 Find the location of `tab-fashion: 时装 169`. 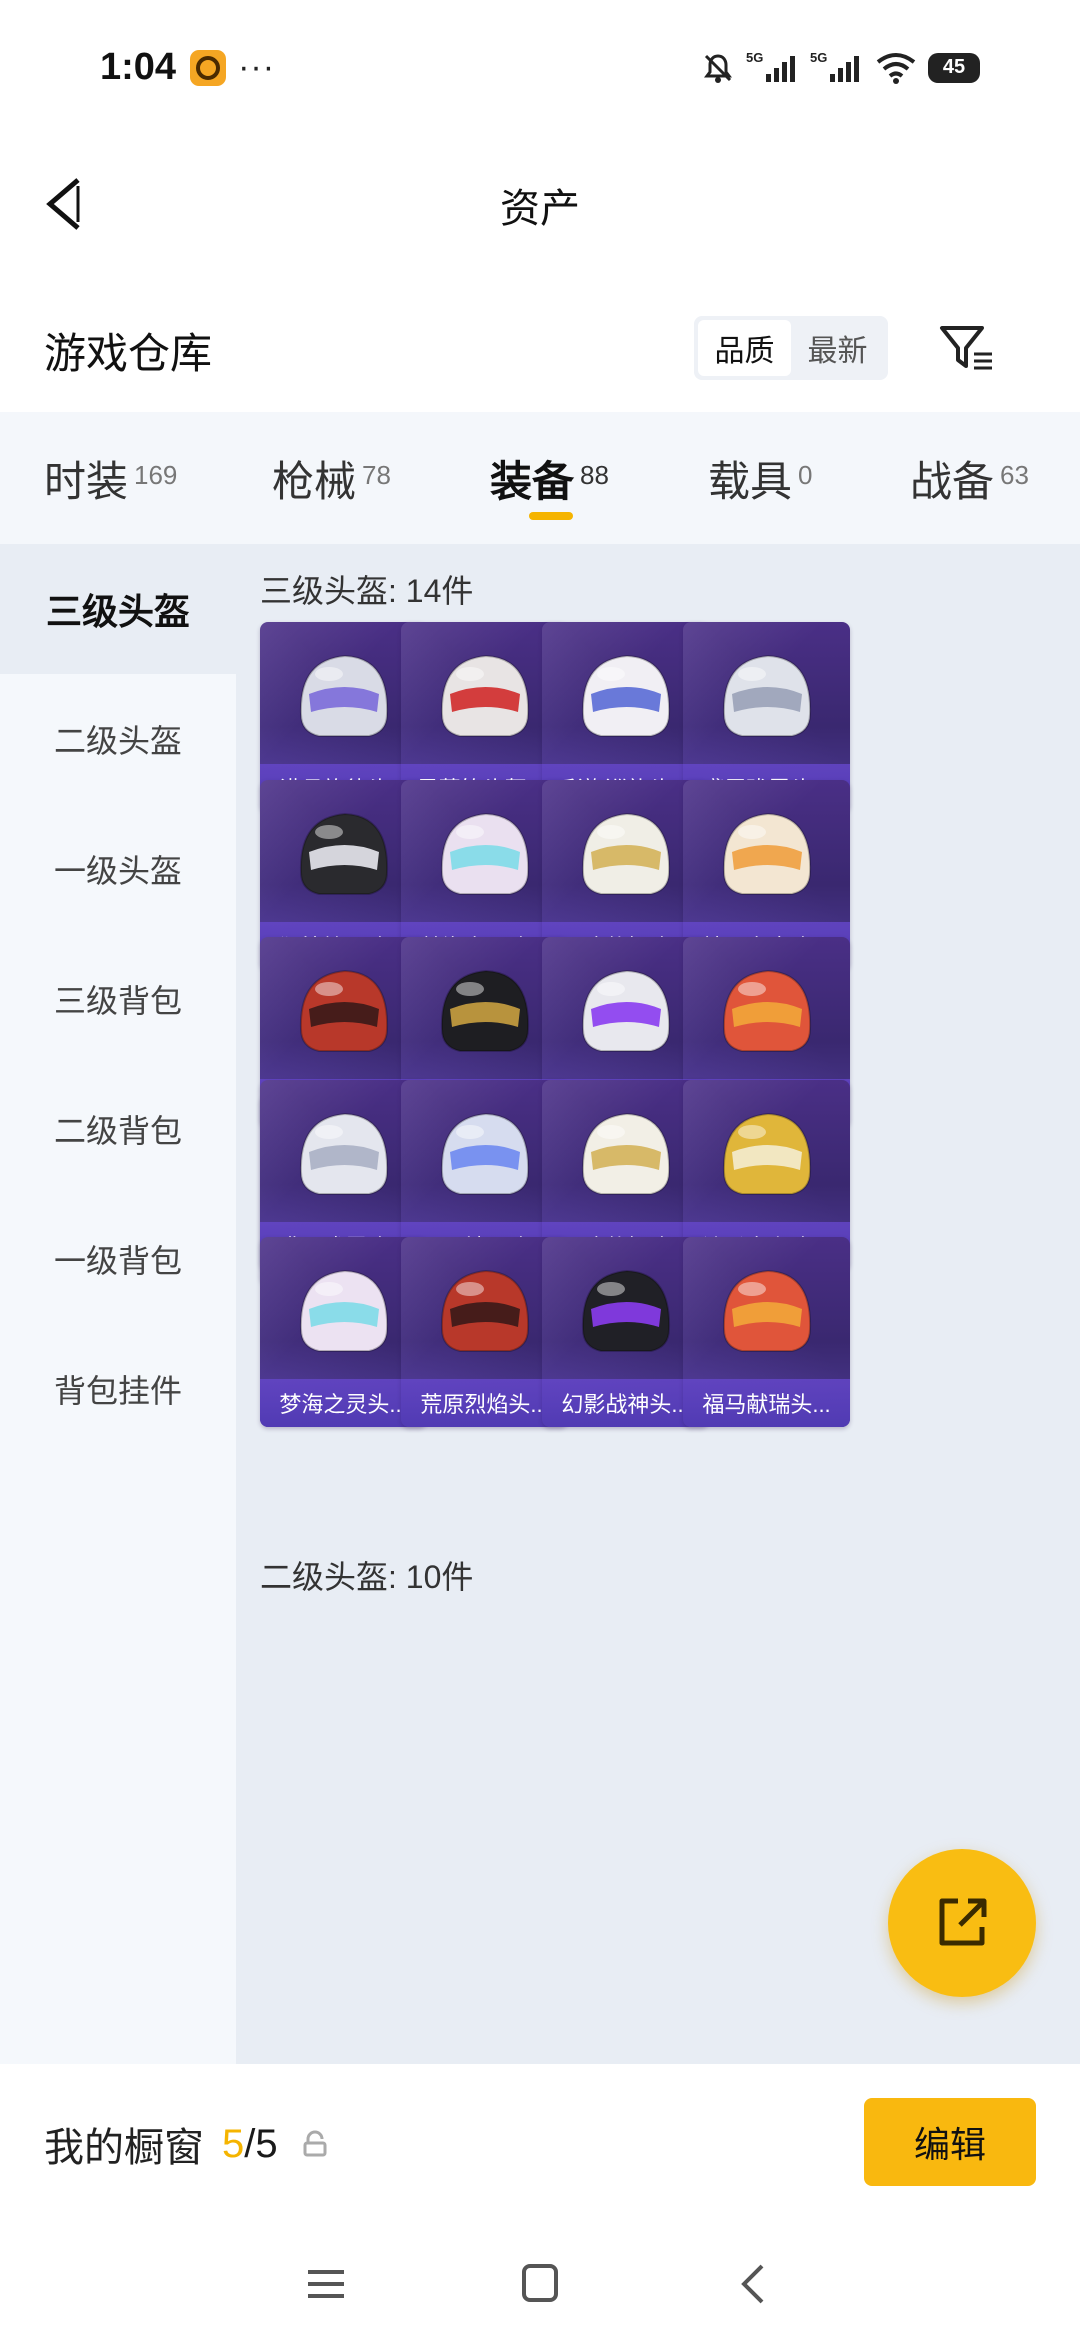

tab-fashion: 时装 169 is located at coordinates (110, 478).